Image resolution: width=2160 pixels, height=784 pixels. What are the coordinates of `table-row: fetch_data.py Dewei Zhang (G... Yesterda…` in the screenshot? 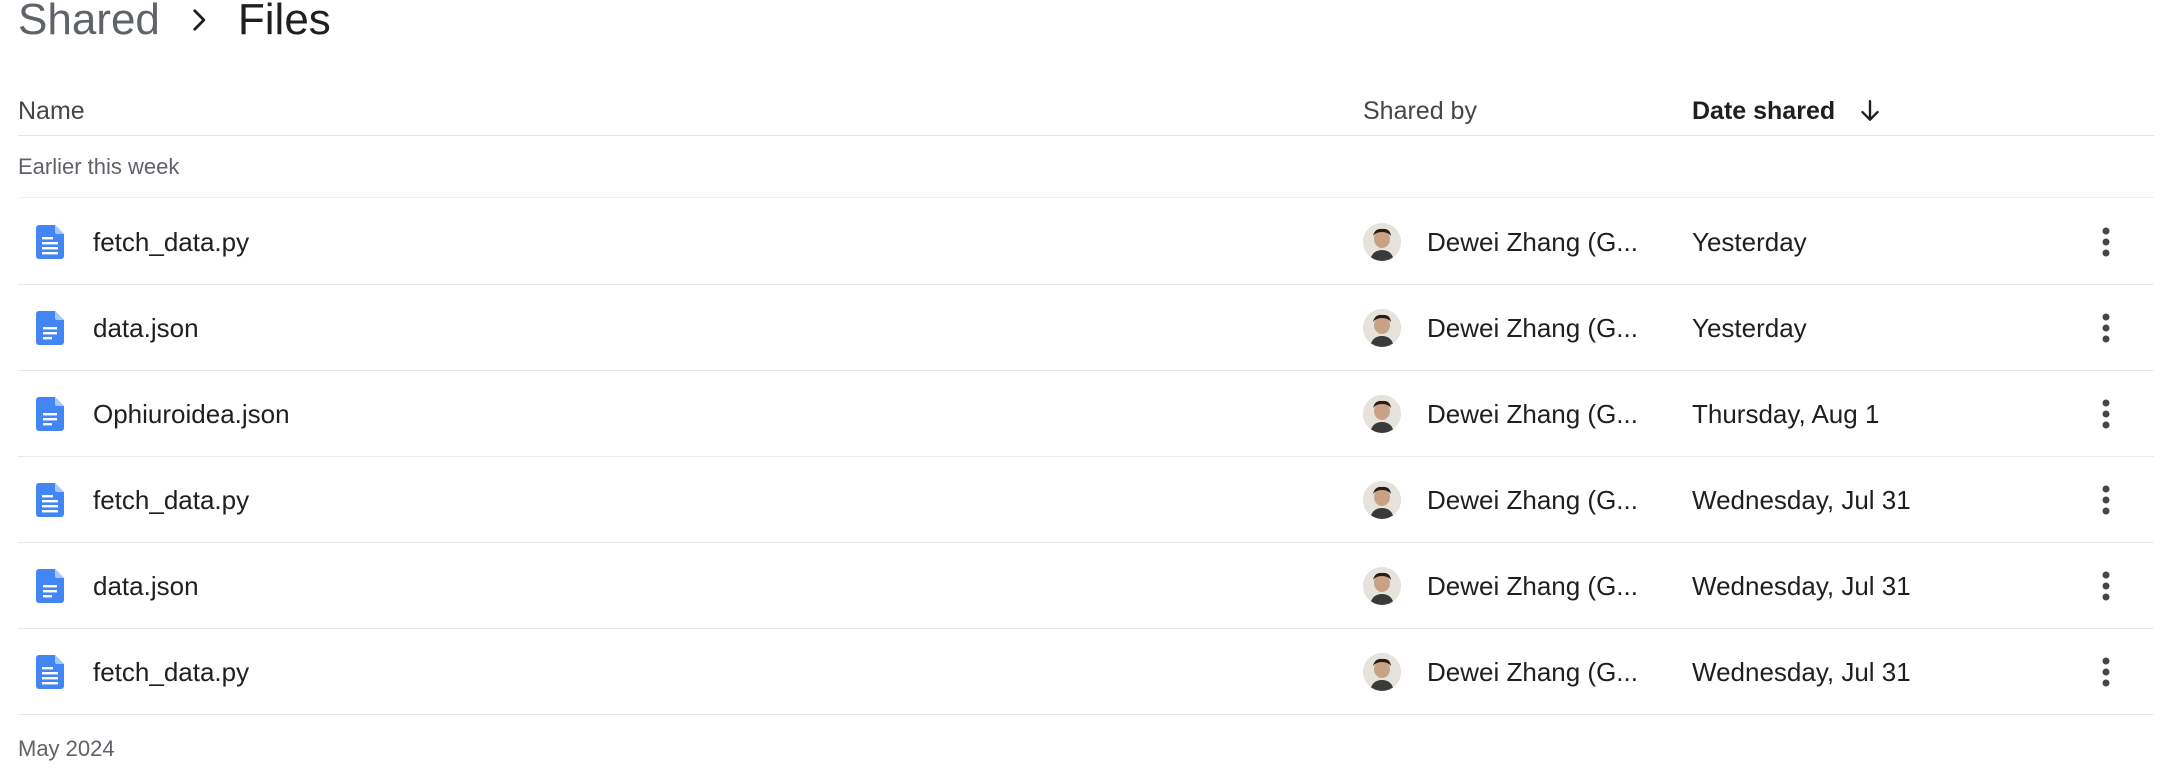 It's located at (1086, 242).